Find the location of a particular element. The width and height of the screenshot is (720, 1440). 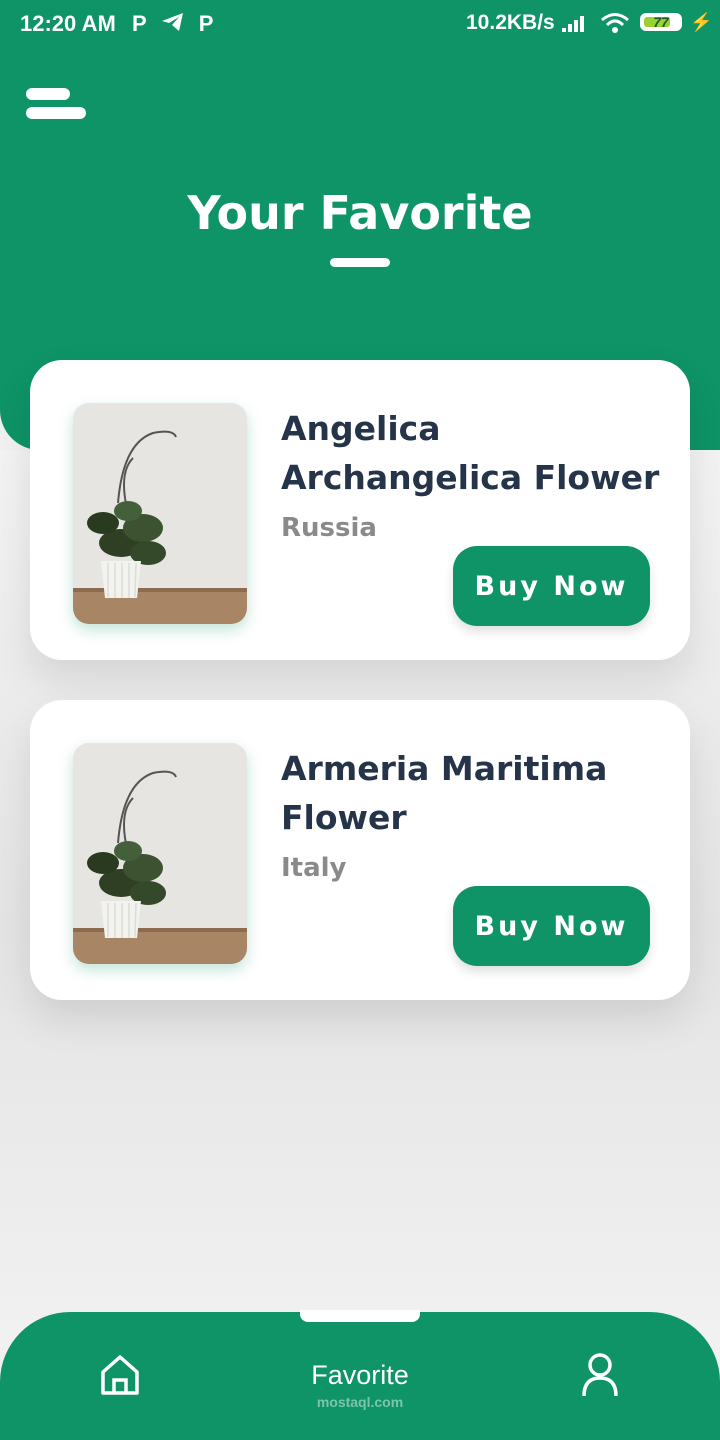

status-time: 12:20 AM is located at coordinates (68, 23).